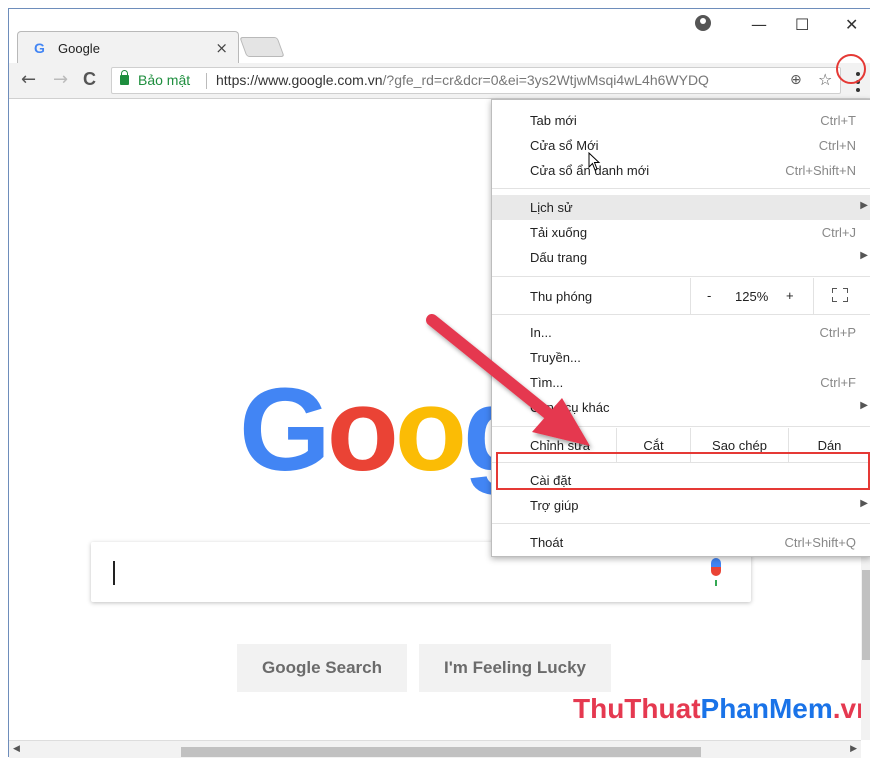 The image size is (870, 758). Describe the element at coordinates (79, 48) in the screenshot. I see `tab-title: Google` at that location.